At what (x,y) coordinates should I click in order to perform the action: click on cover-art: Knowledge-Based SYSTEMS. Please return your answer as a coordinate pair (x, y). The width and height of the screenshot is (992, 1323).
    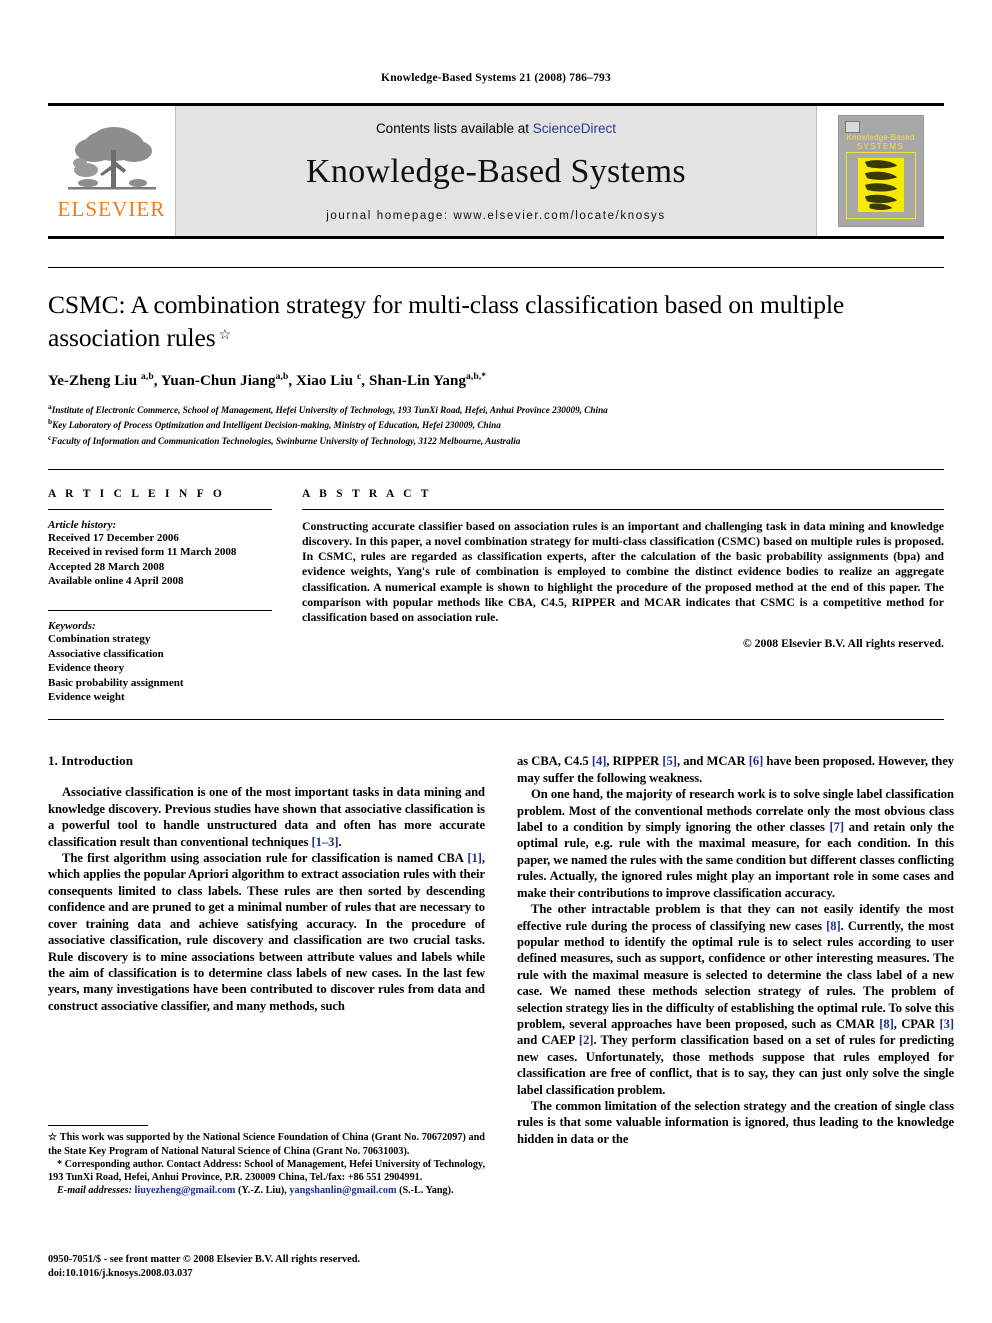
    Looking at the image, I should click on (880, 171).